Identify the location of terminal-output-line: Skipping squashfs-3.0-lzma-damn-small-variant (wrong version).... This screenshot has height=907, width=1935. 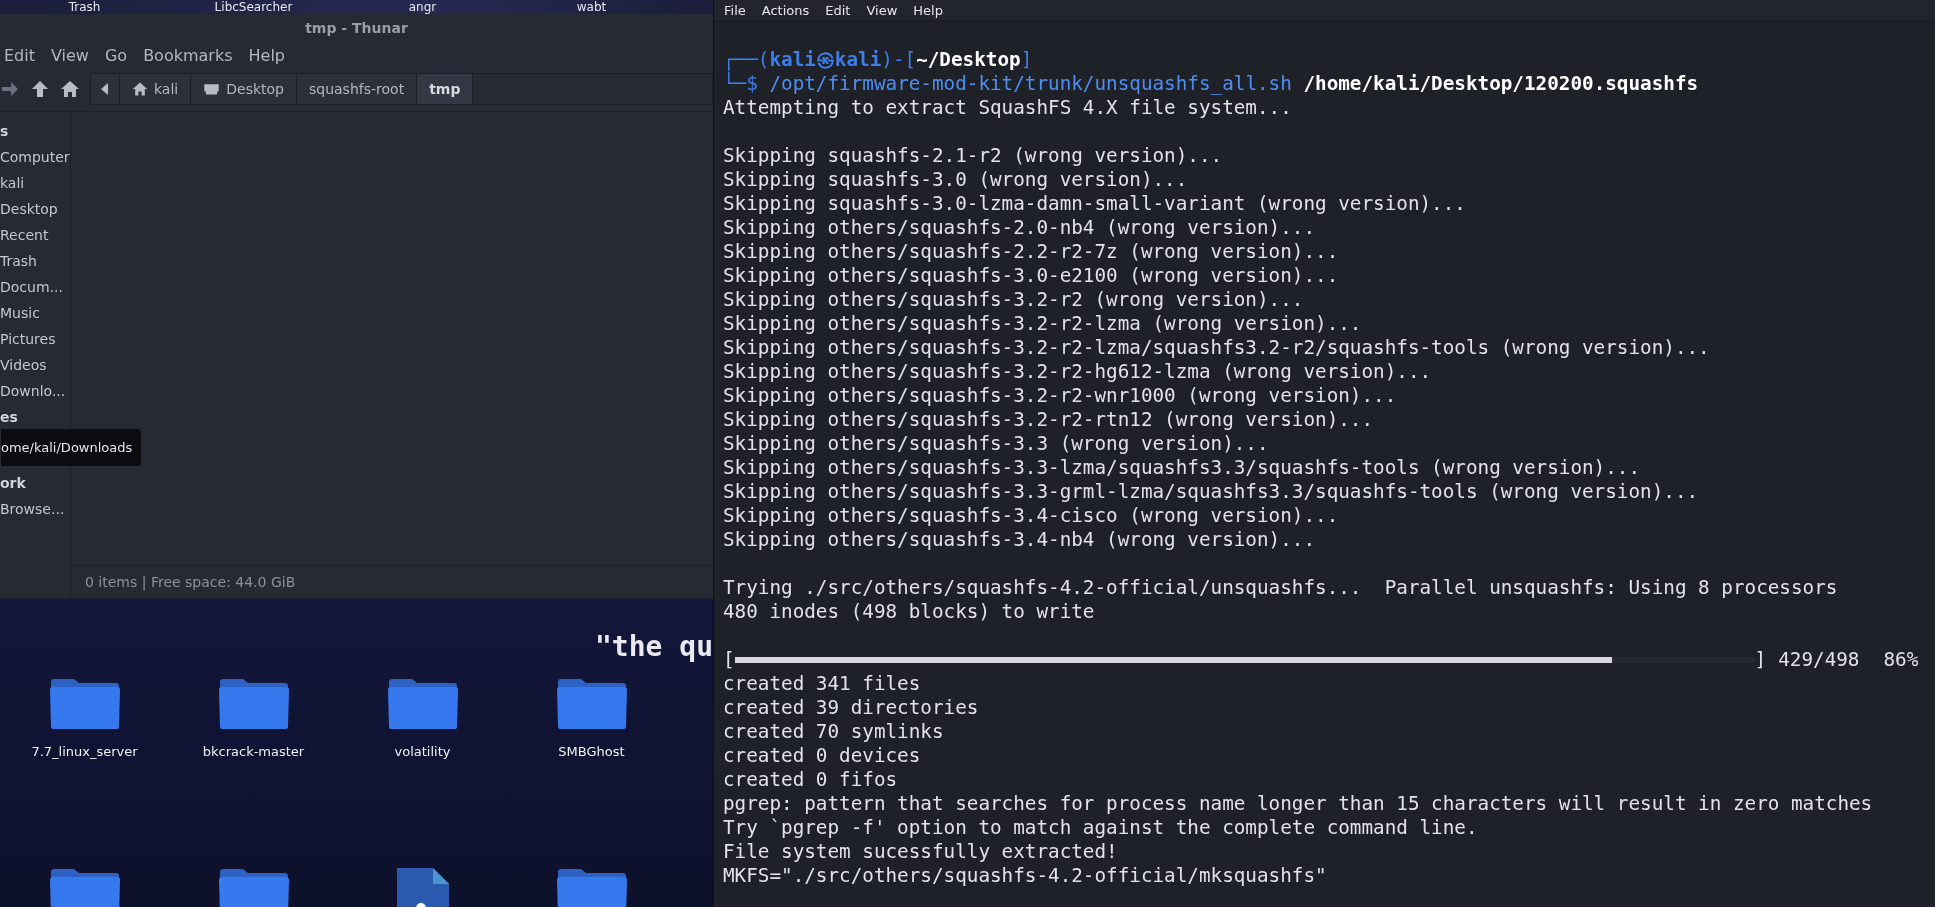
(1094, 204).